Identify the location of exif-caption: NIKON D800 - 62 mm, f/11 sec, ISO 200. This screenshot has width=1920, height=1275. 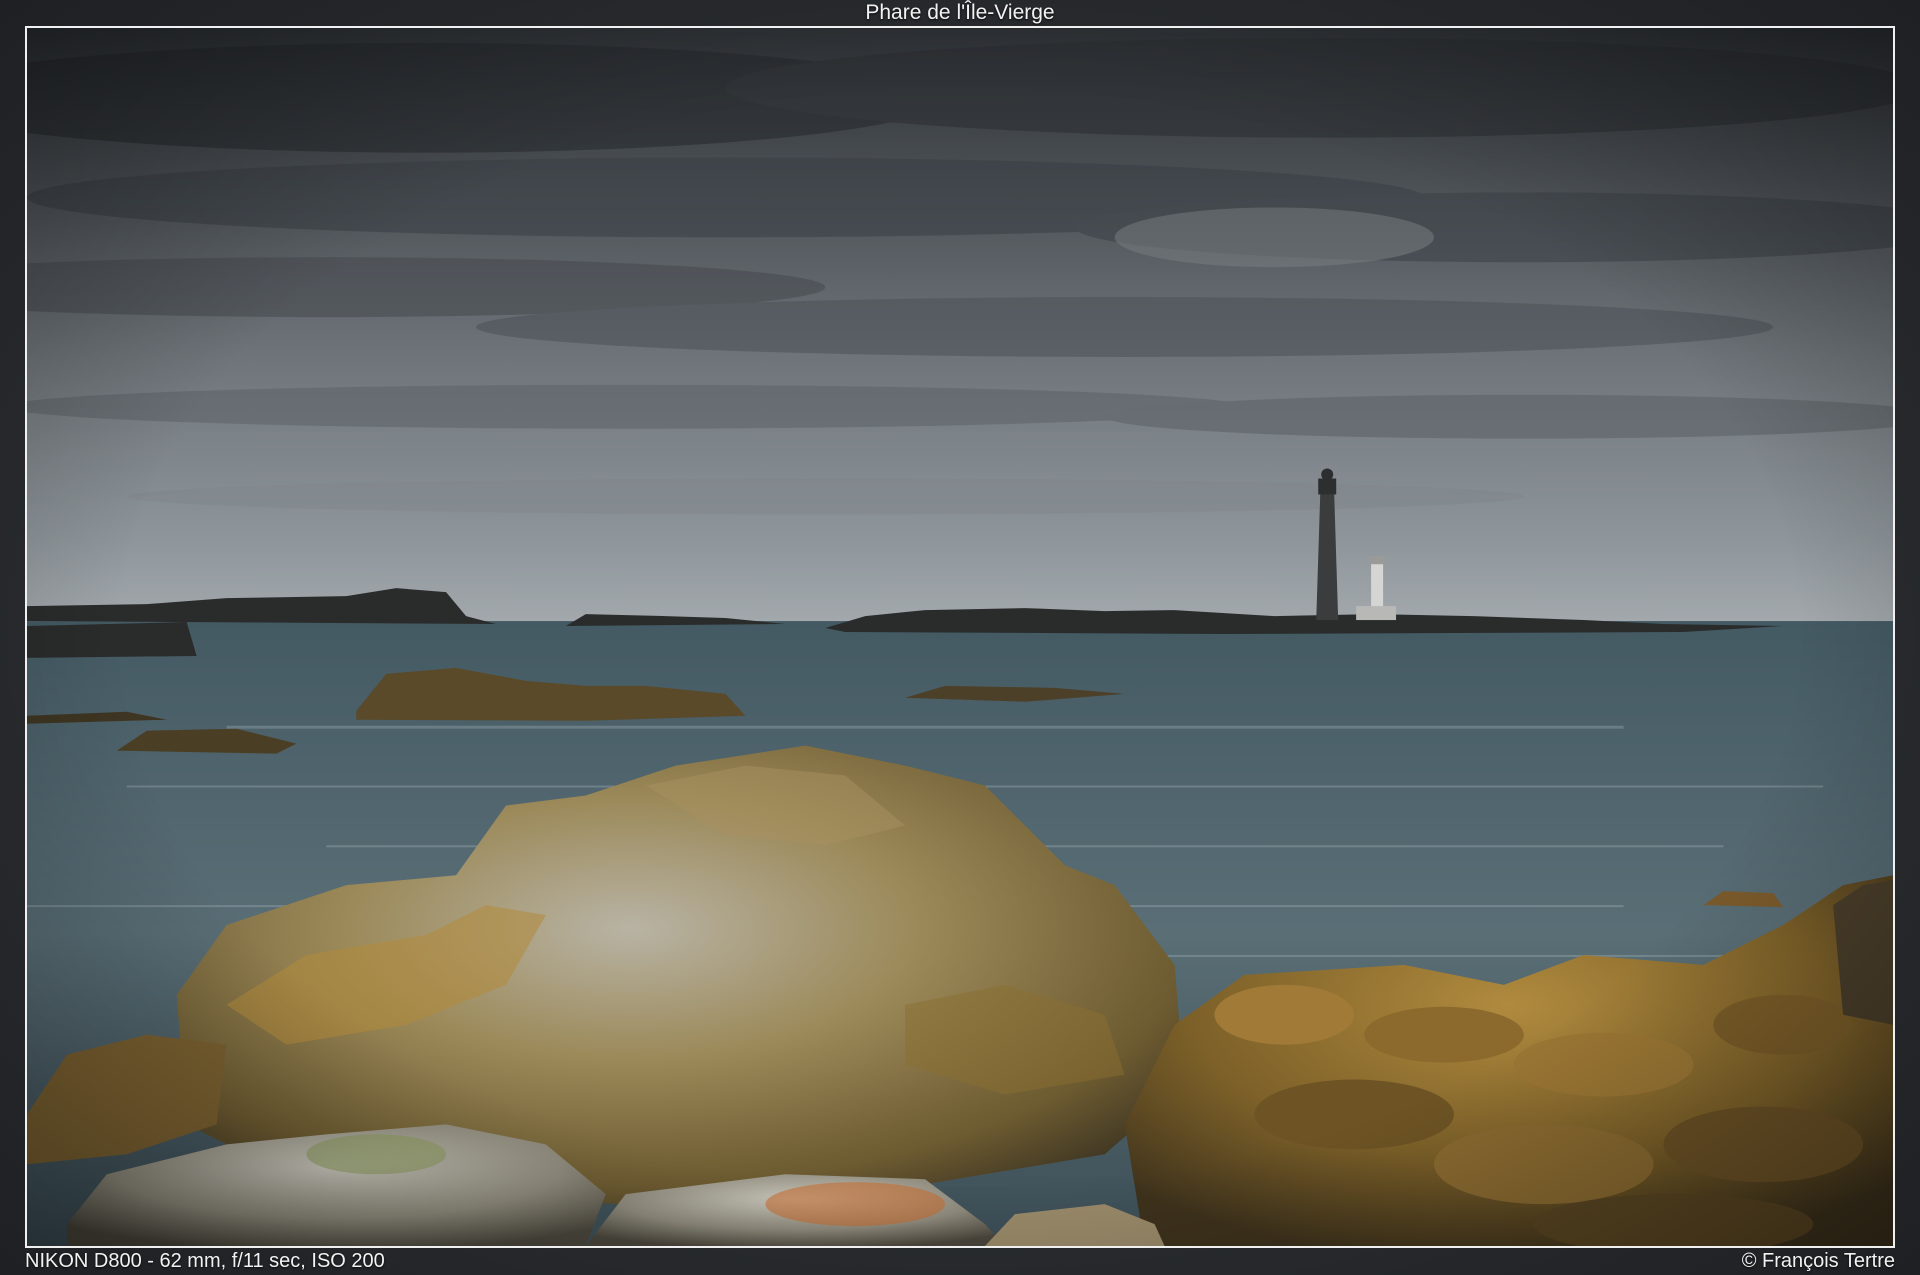
(205, 1261).